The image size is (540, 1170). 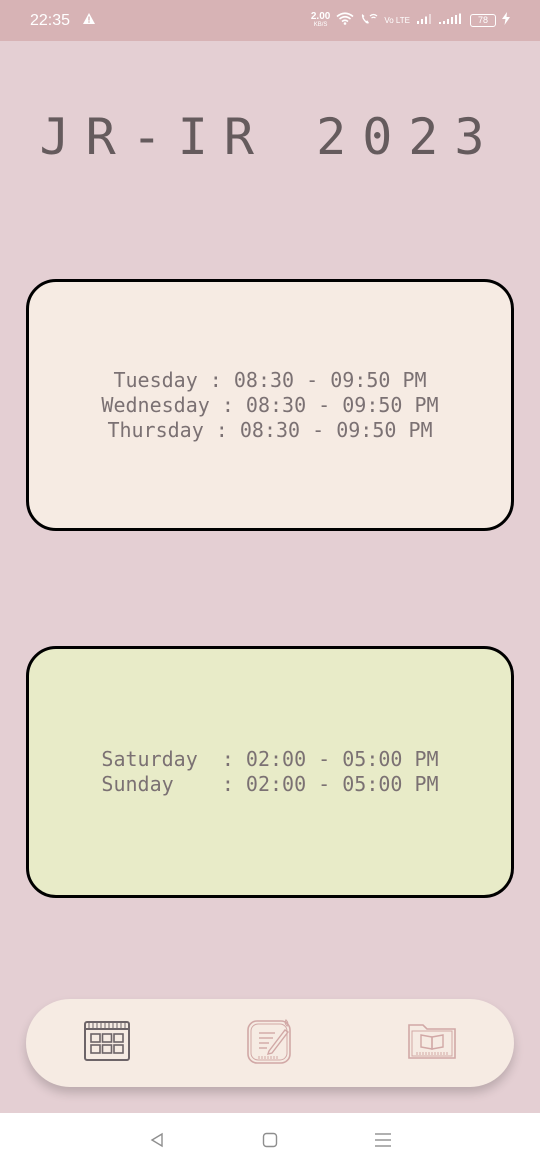 What do you see at coordinates (369, 21) in the screenshot?
I see `wifi-calling-icon` at bounding box center [369, 21].